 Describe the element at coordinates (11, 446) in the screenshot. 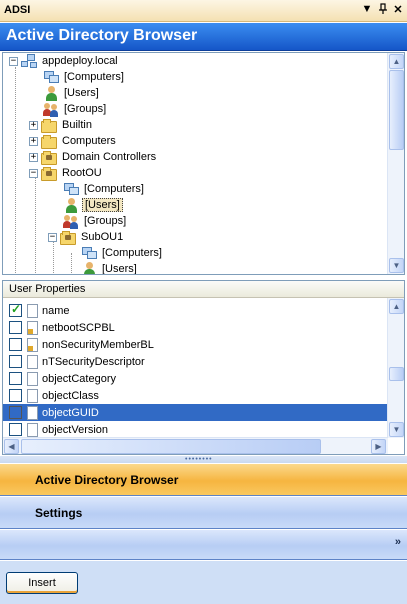

I see `scroll-left-icon: ◀` at that location.